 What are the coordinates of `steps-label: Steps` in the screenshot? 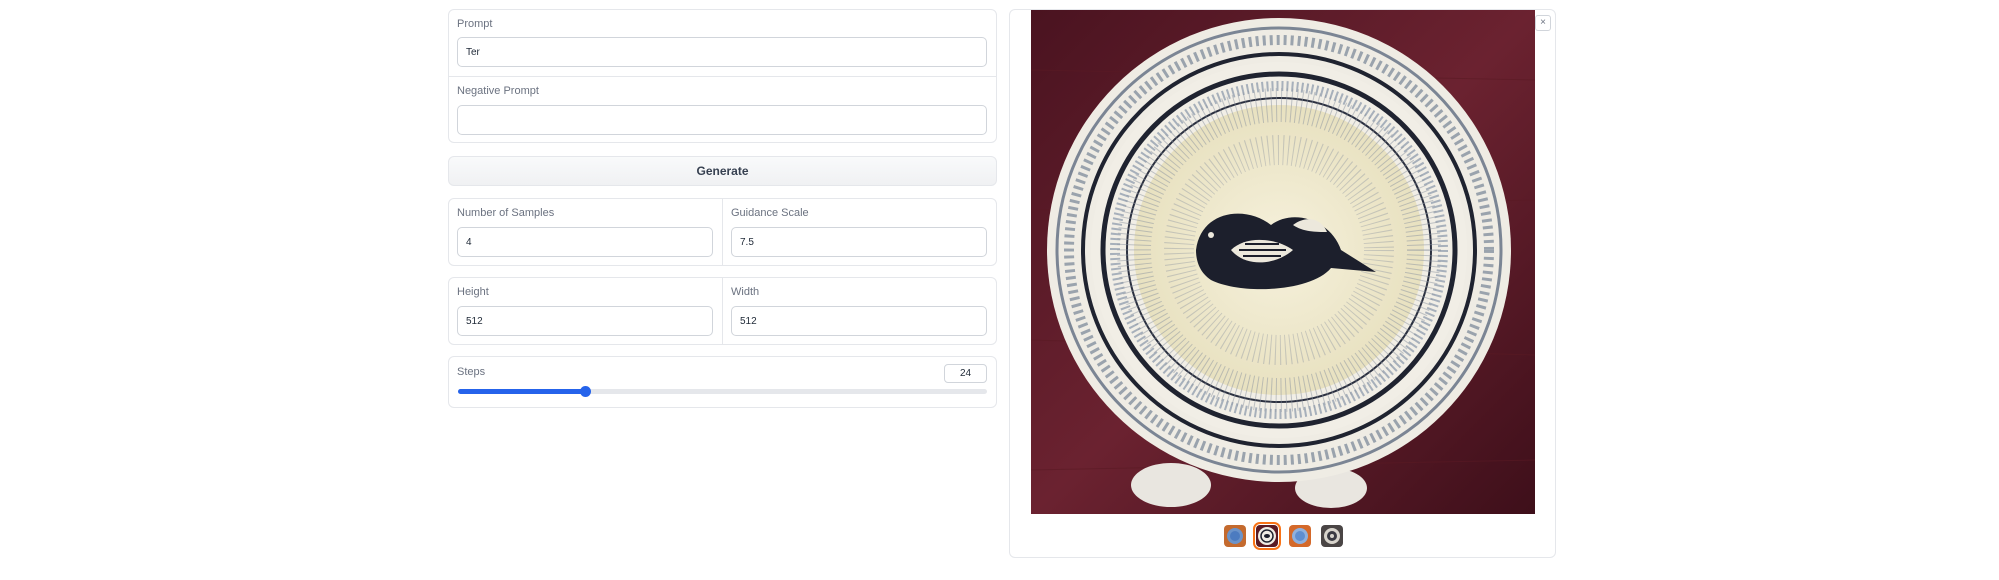 It's located at (471, 372).